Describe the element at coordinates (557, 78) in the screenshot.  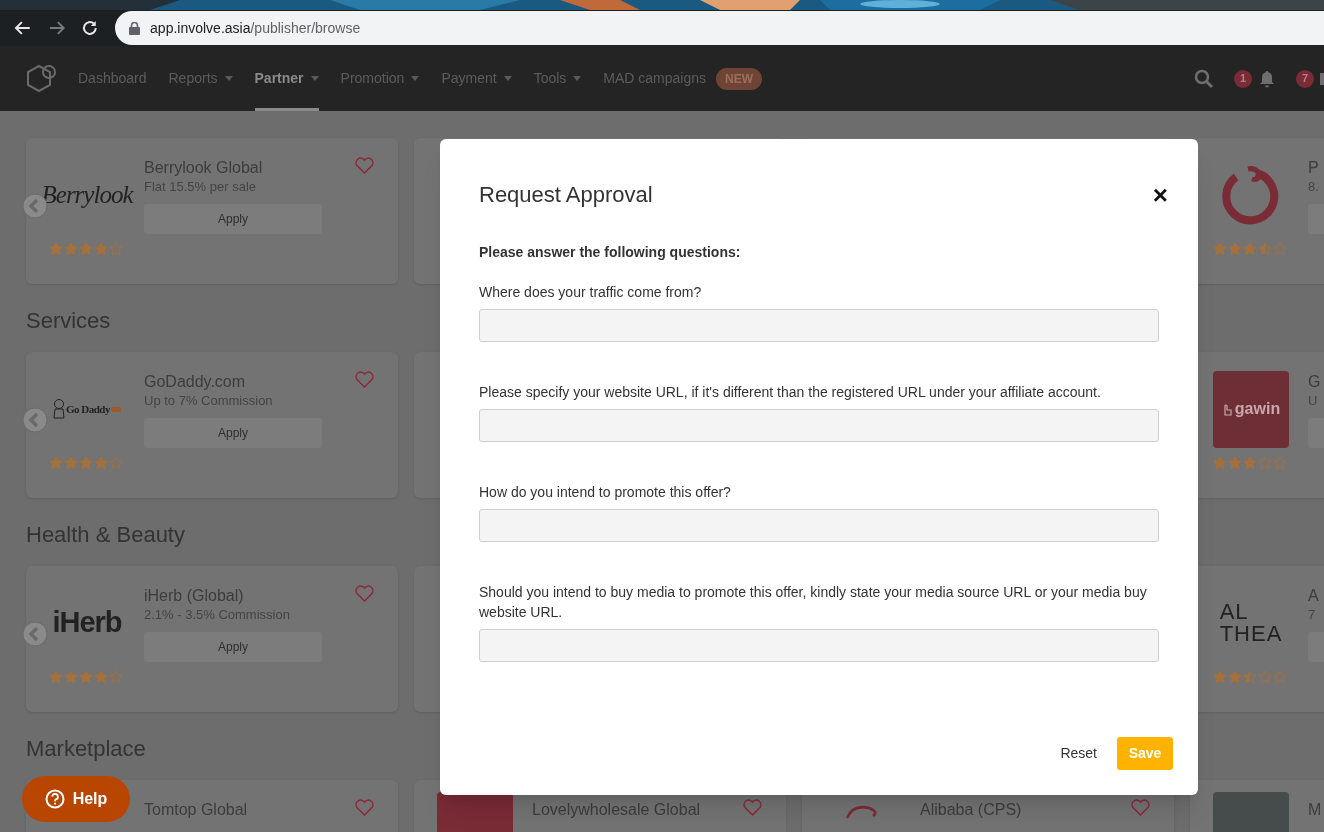
I see `nav-item: Tools` at that location.